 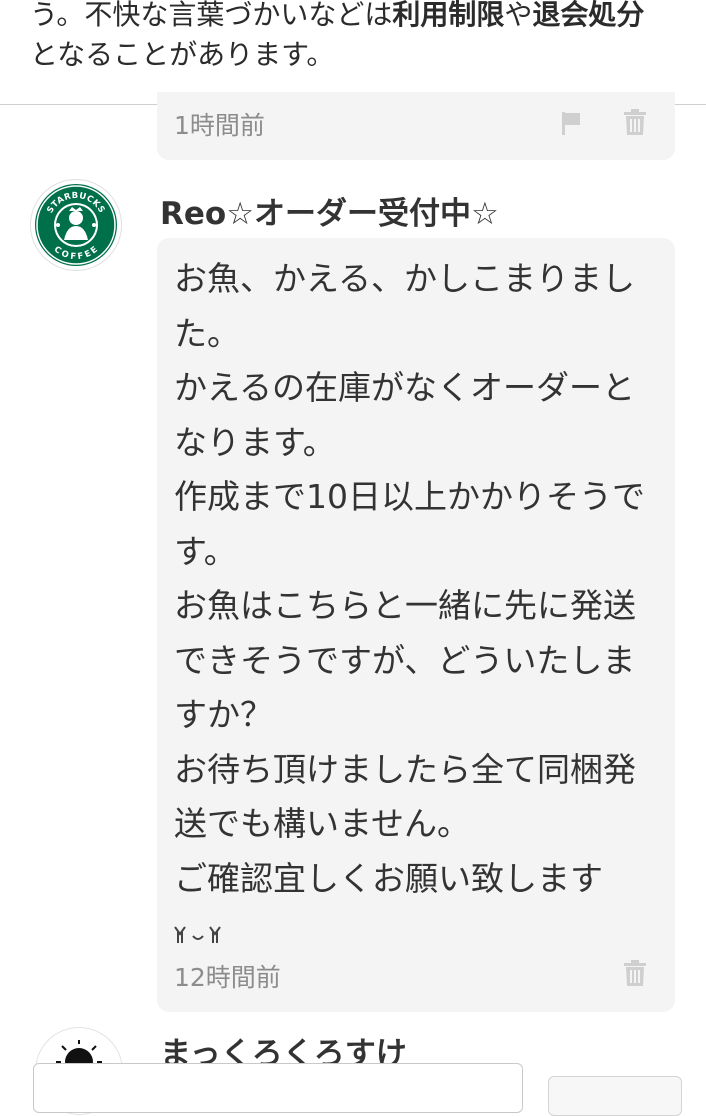 I want to click on notice-bold-withdrawal: 退会処分, so click(x=588, y=15).